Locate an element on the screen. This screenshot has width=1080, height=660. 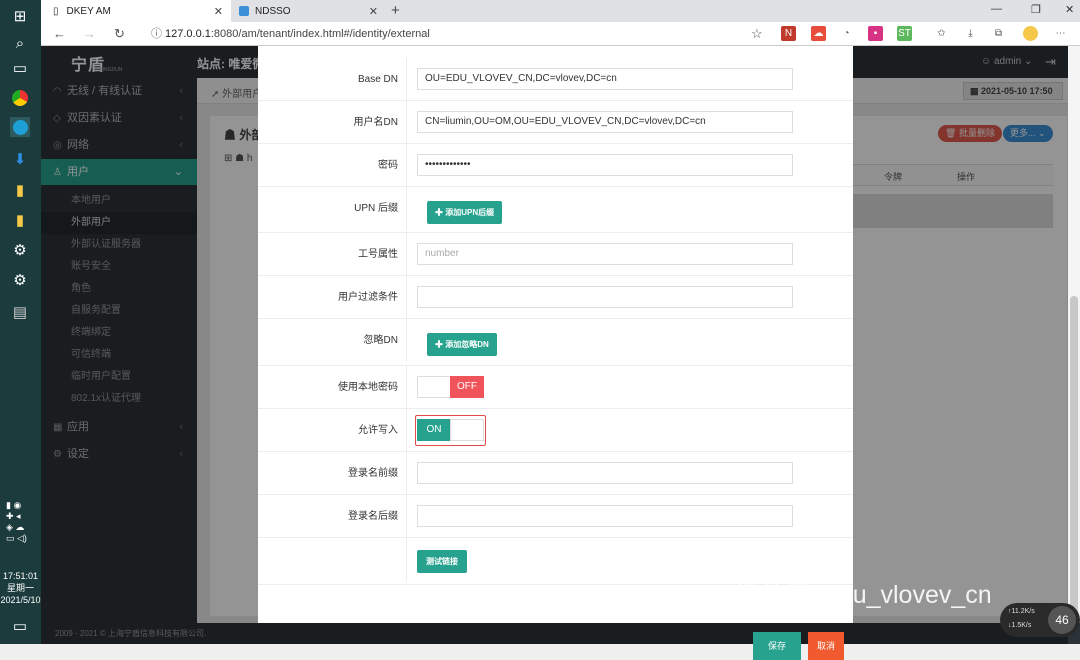
row-local-password: 使用本地密码 OFF is located at coordinates (555, 387).